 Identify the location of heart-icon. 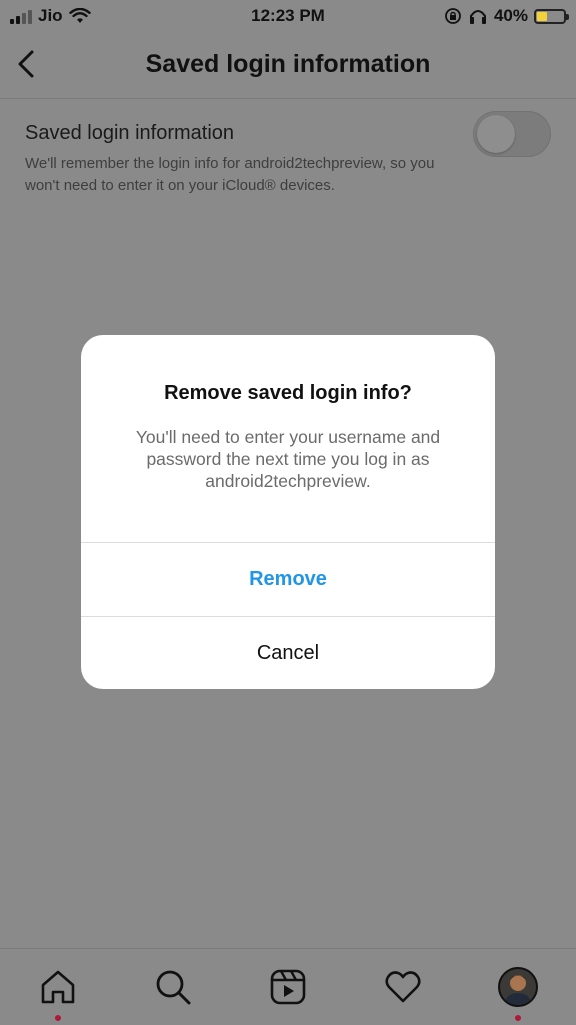
(403, 987).